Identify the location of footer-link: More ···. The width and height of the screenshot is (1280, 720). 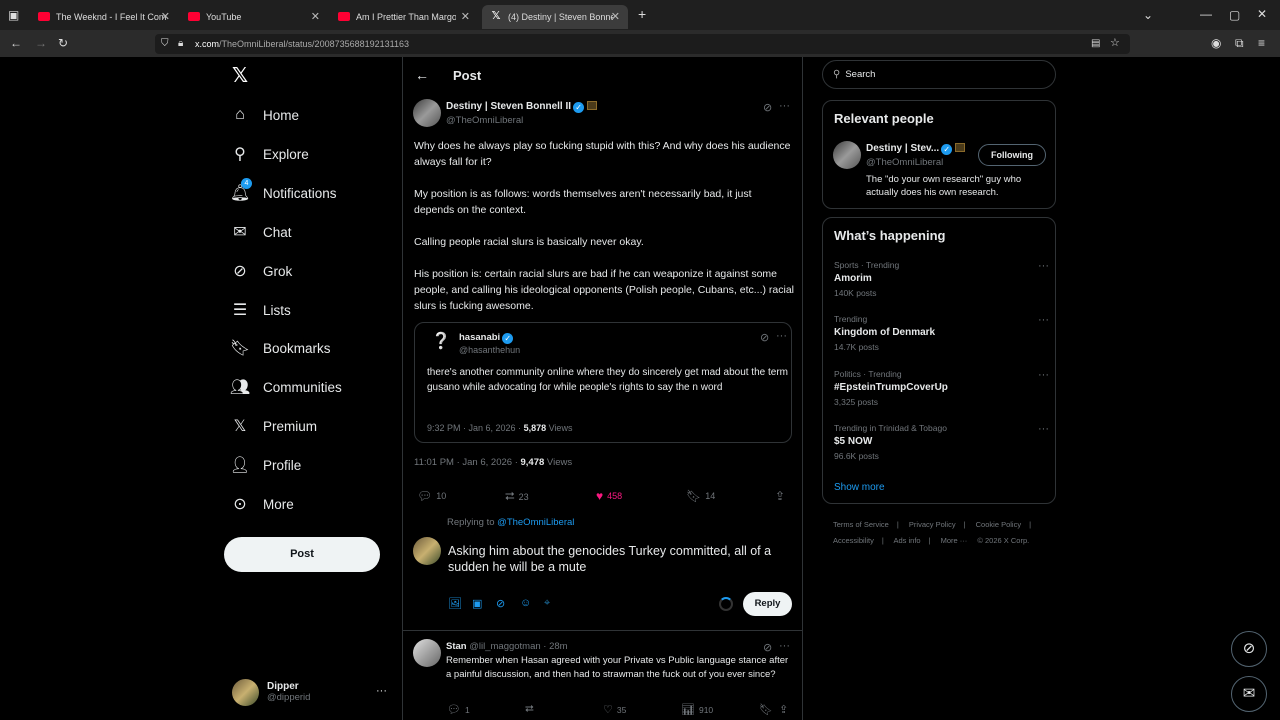
(954, 540).